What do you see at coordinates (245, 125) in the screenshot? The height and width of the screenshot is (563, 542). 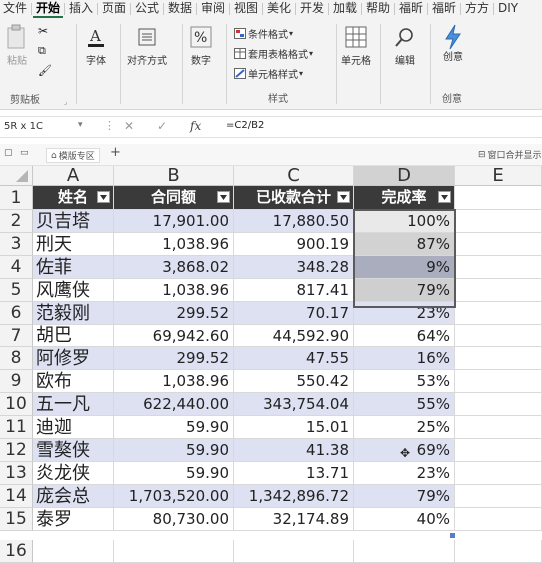 I see `formula-input: =C2/B2` at bounding box center [245, 125].